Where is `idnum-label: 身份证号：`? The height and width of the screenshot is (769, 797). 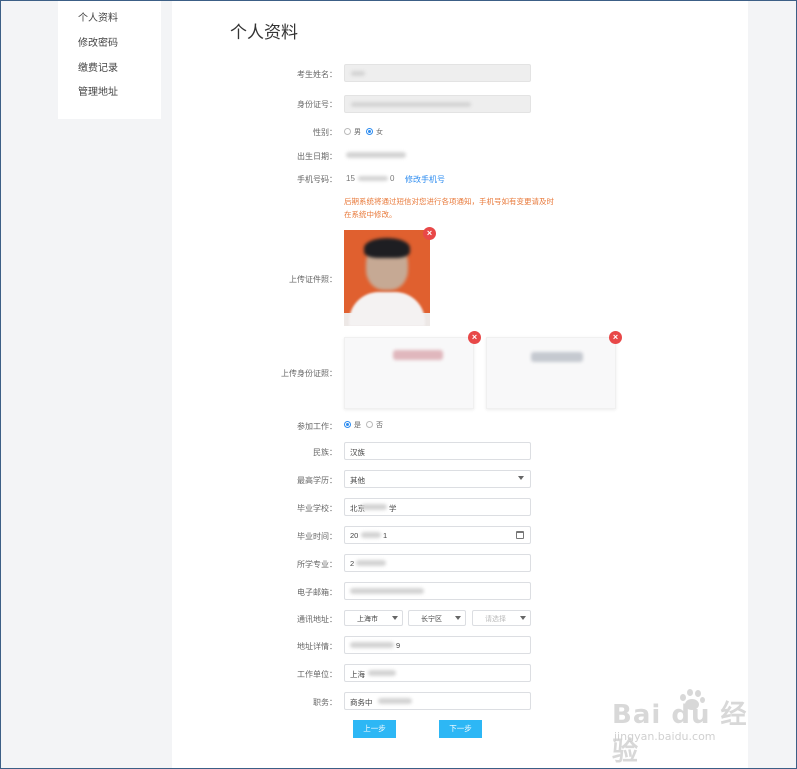 idnum-label: 身份证号： is located at coordinates (317, 104).